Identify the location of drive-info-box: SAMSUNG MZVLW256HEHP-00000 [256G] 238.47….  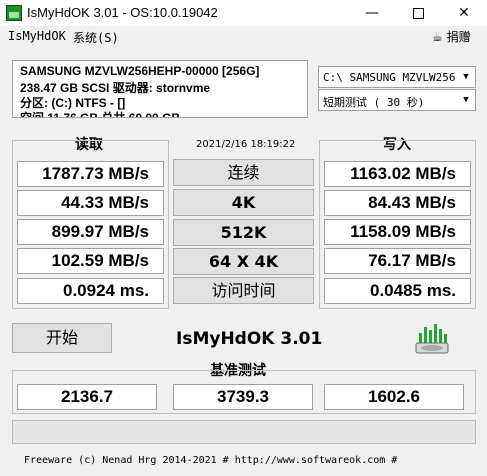
(160, 89).